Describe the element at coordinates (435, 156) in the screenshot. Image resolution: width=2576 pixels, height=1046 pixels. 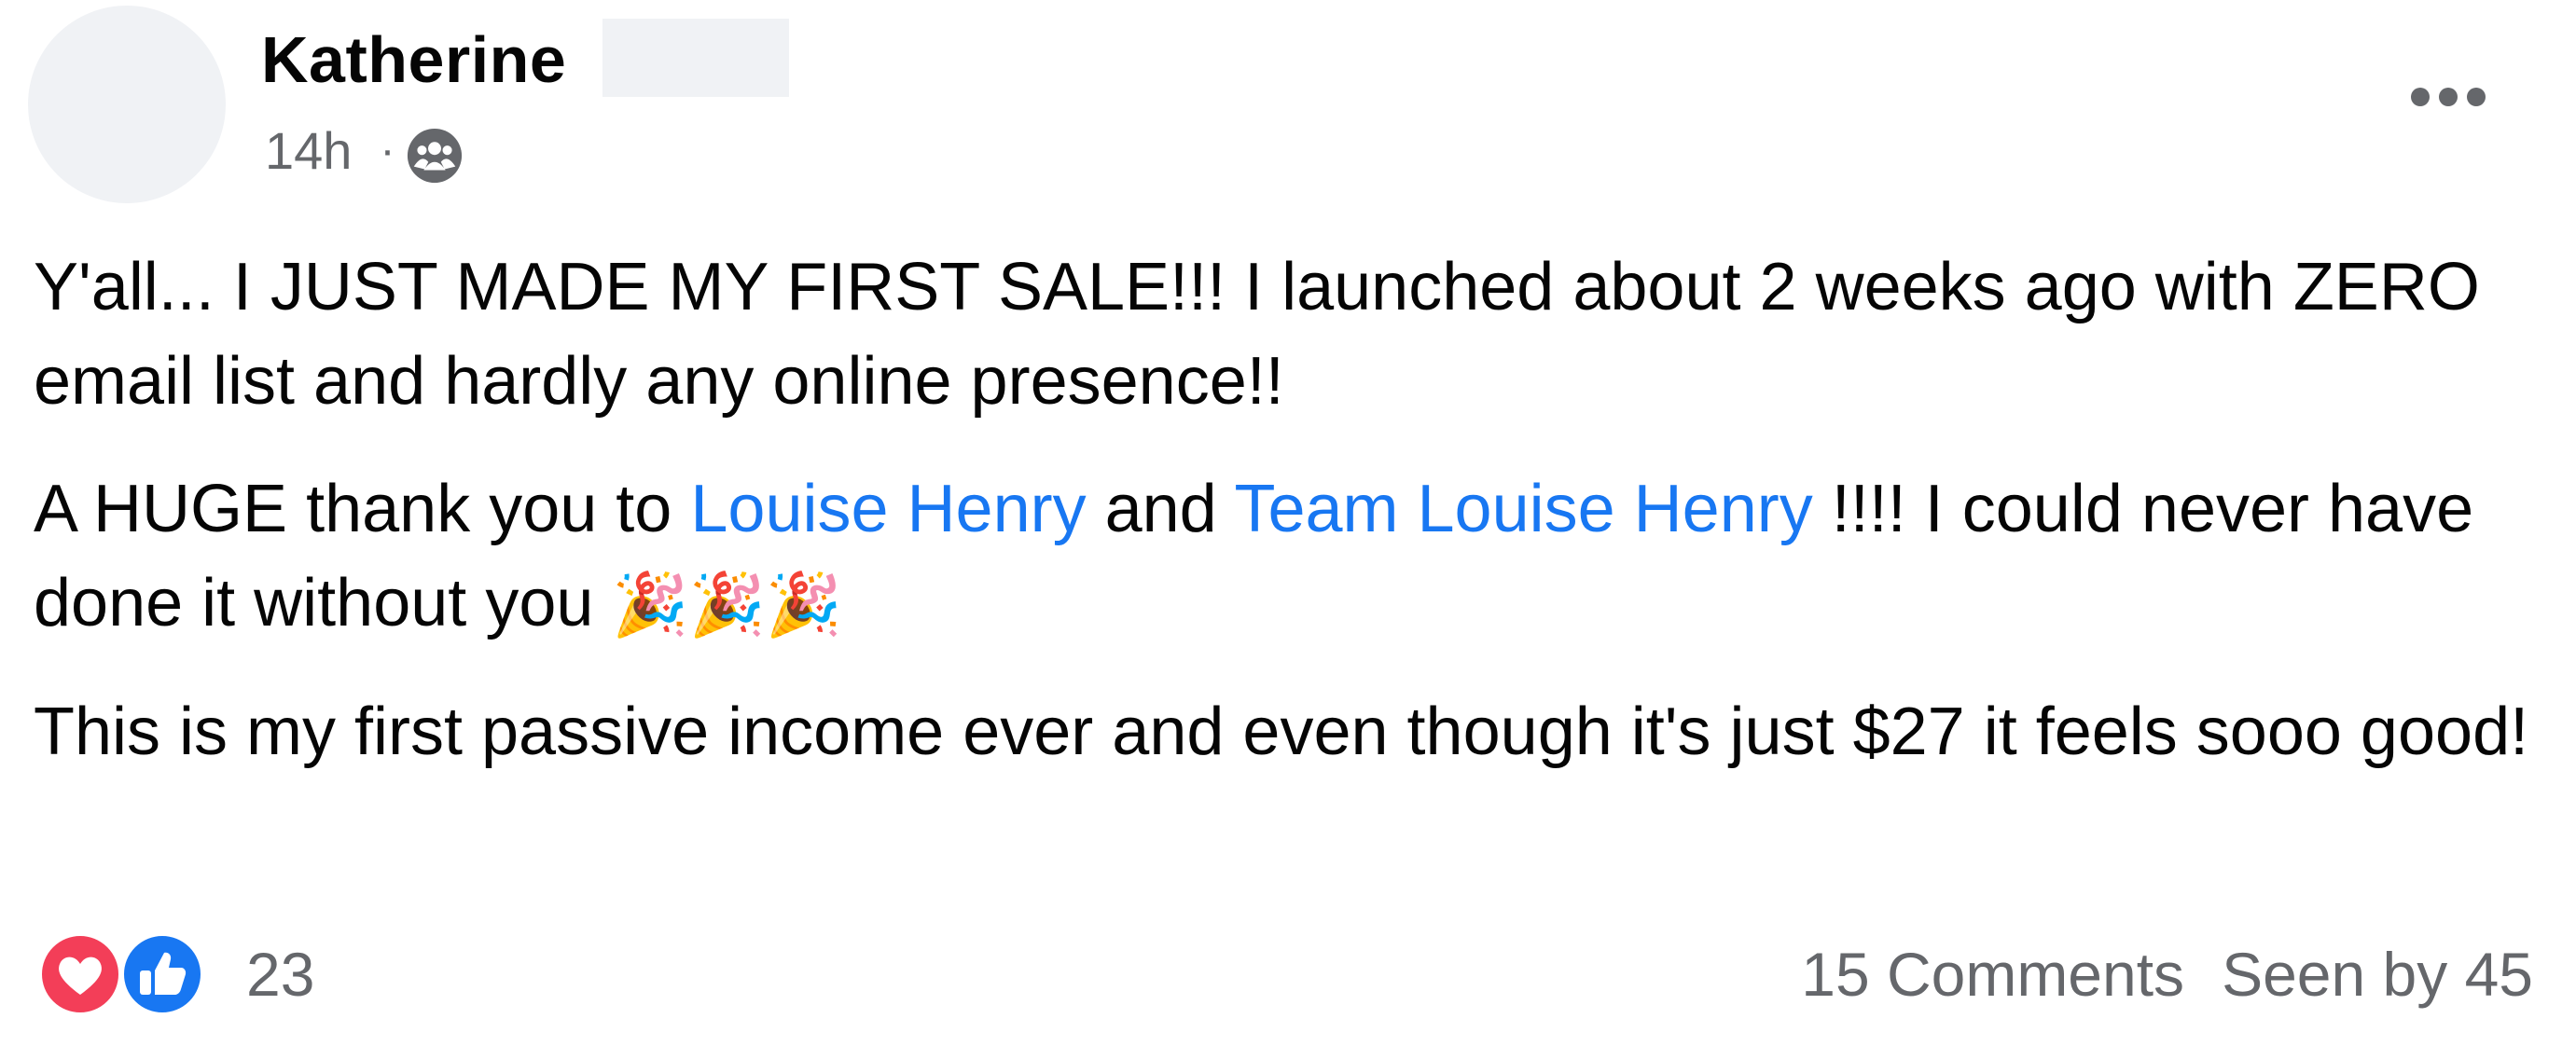
I see `group-icon` at that location.